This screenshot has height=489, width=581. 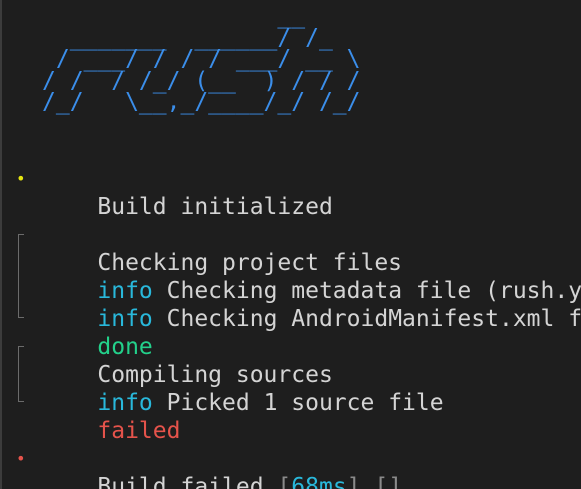 What do you see at coordinates (139, 431) in the screenshot?
I see `status-failed: failed` at bounding box center [139, 431].